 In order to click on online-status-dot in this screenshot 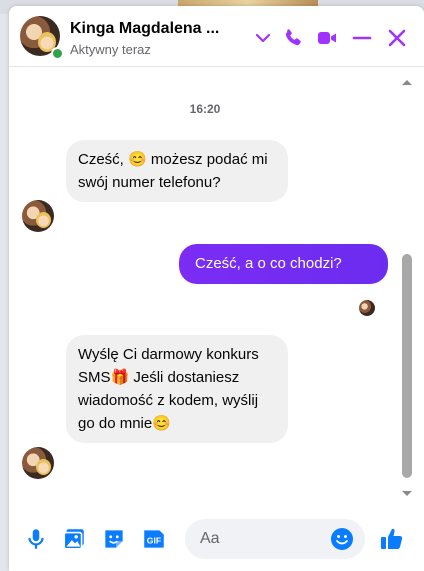, I will do `click(57, 53)`.